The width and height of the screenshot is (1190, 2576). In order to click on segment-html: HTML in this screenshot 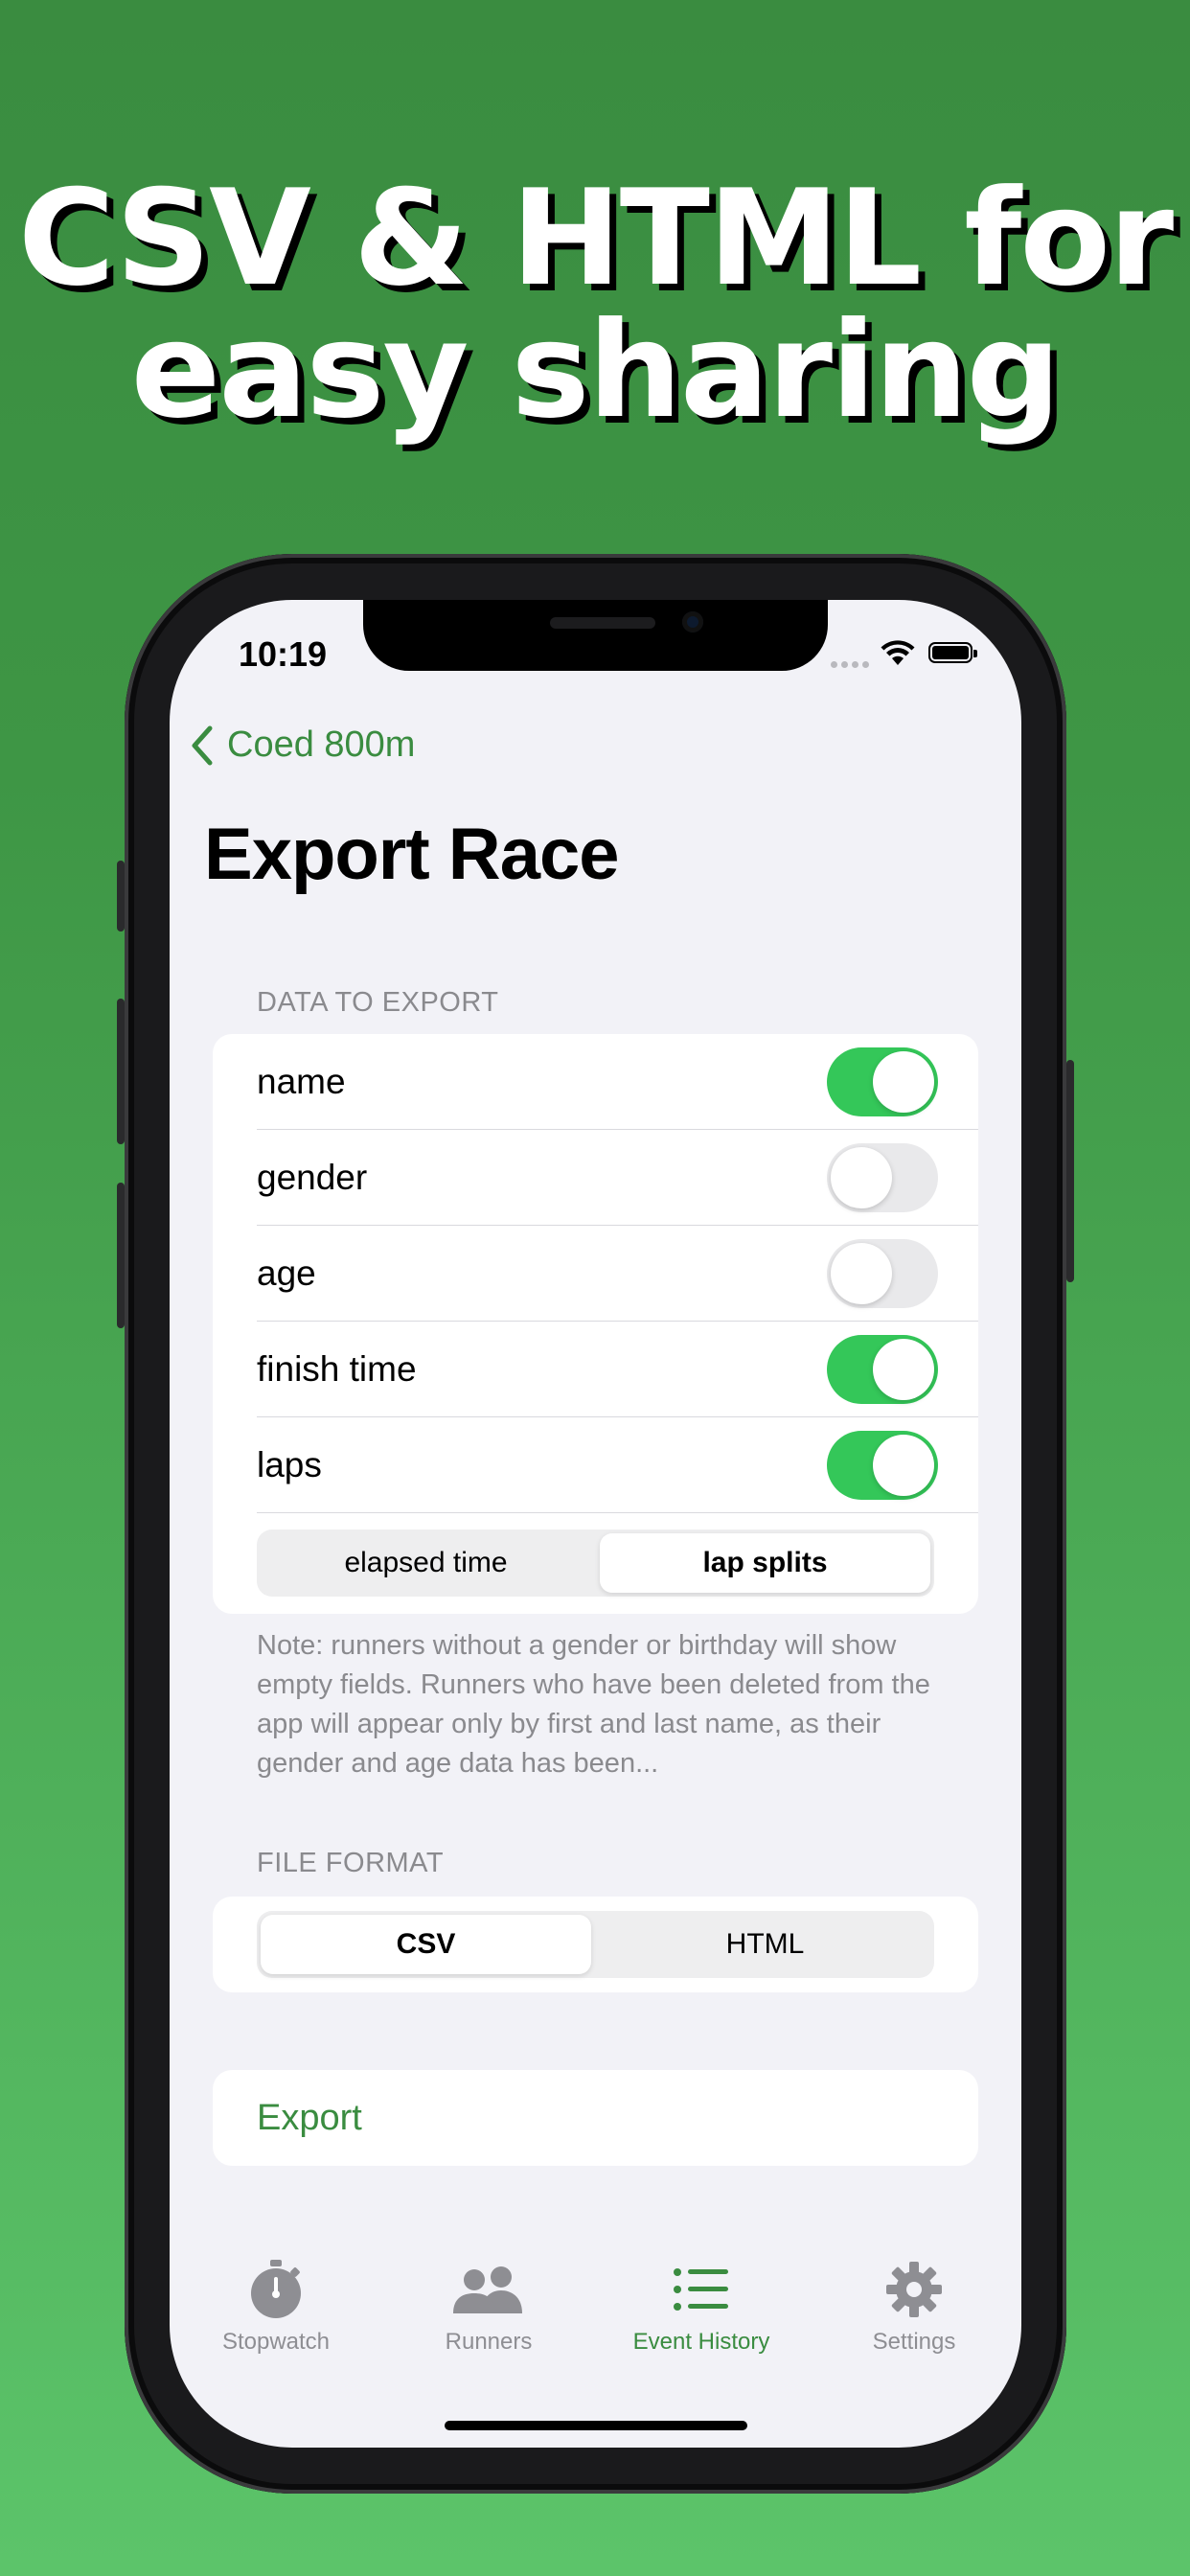, I will do `click(765, 1944)`.